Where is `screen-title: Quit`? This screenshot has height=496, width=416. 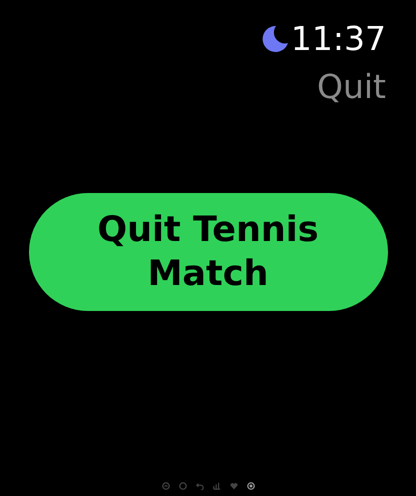 screen-title: Quit is located at coordinates (351, 87).